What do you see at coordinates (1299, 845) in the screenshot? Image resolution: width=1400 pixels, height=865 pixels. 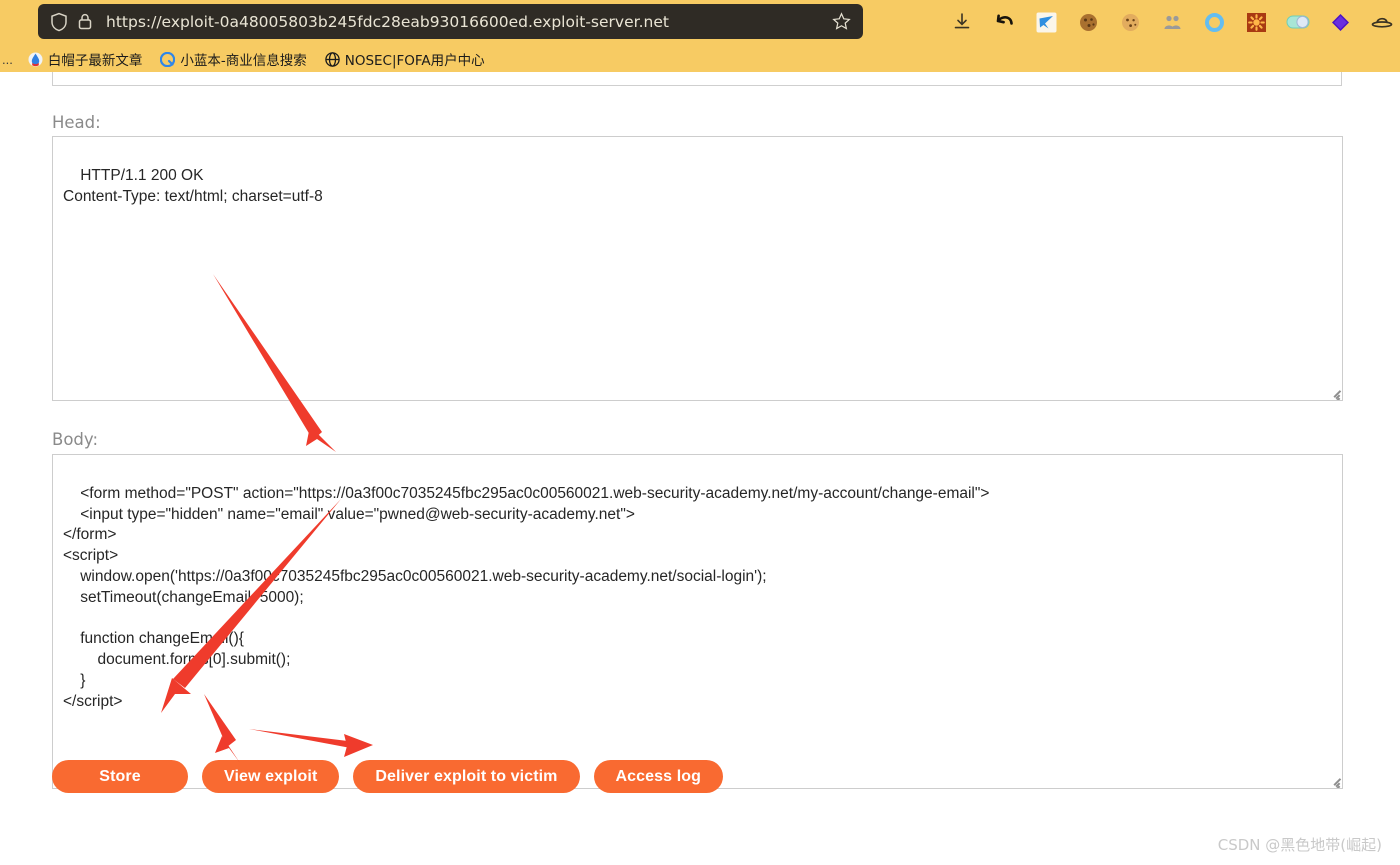 I see `watermark: CSDN @黑色地带(崛起)` at bounding box center [1299, 845].